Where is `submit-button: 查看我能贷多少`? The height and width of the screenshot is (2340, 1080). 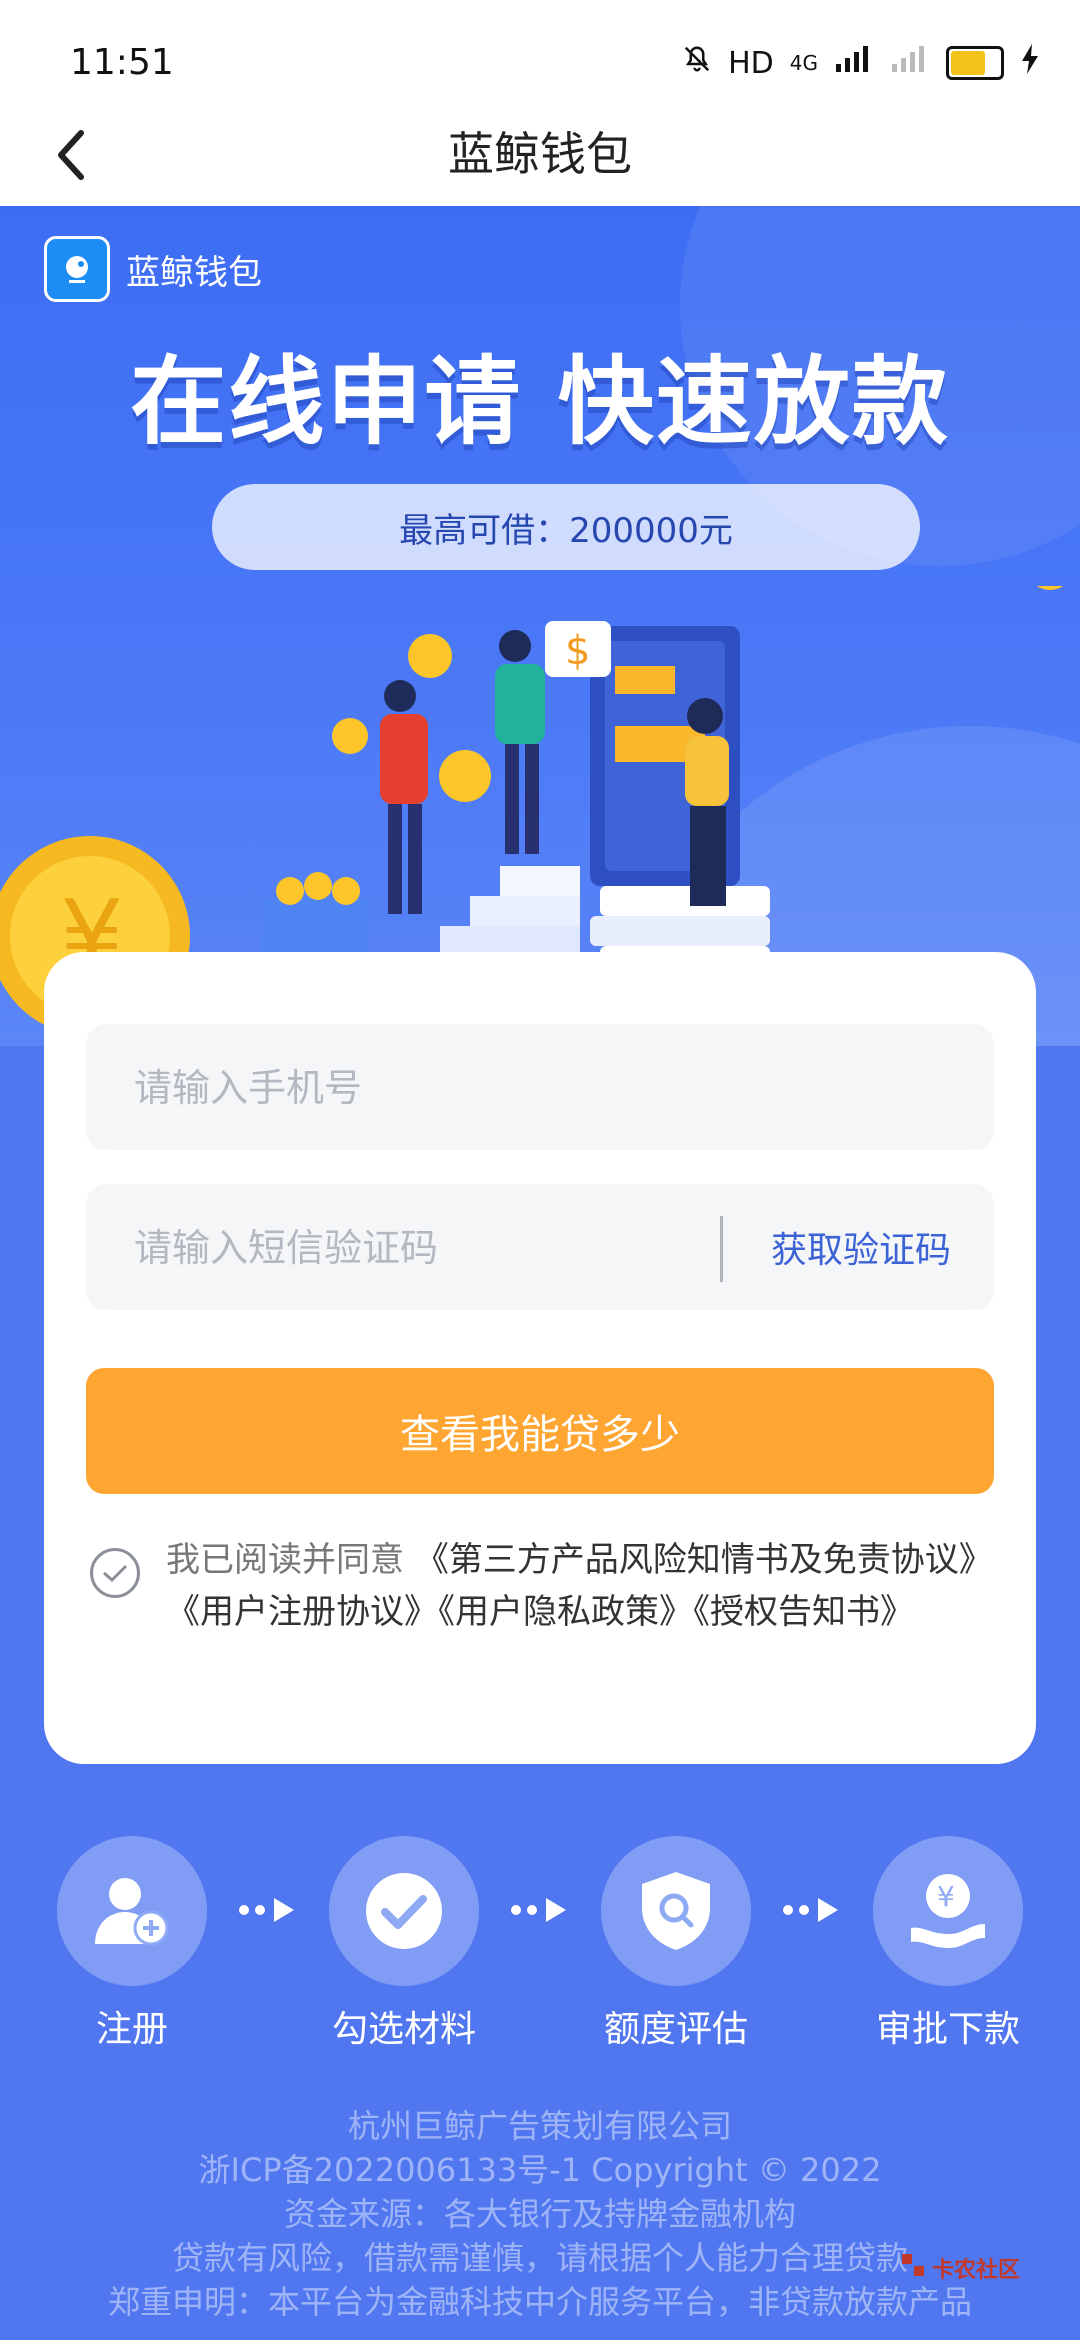
submit-button: 查看我能贷多少 is located at coordinates (540, 1431).